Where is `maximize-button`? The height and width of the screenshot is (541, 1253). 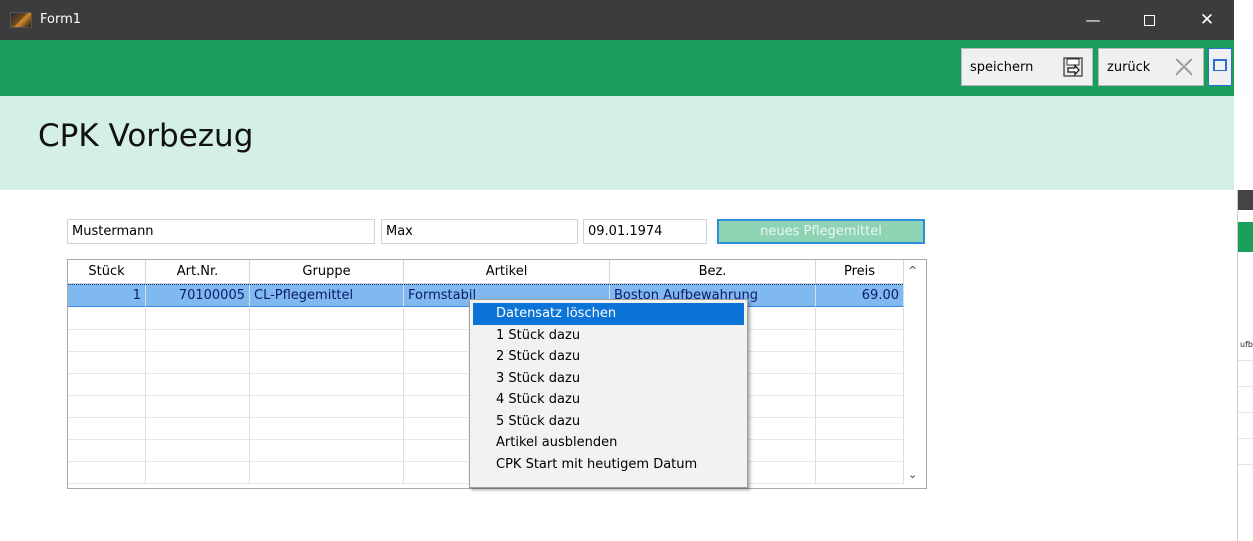
maximize-button is located at coordinates (1149, 20).